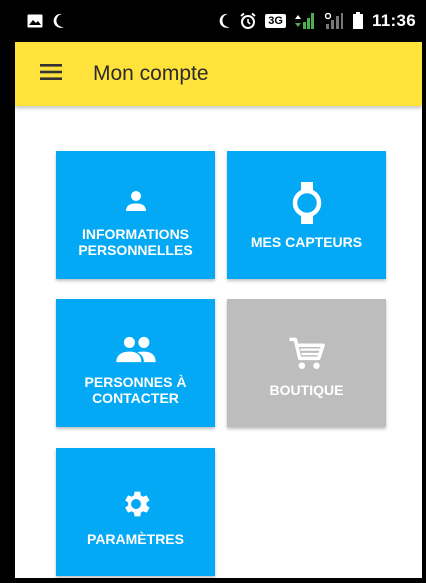 The height and width of the screenshot is (583, 426). Describe the element at coordinates (35, 21) in the screenshot. I see `image-icon` at that location.